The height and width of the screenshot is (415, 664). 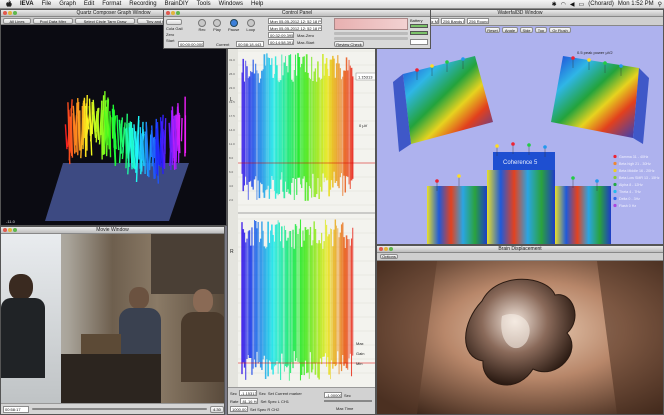 I want to click on waterfall-title: Waterfall3D Window, so click(x=520, y=13).